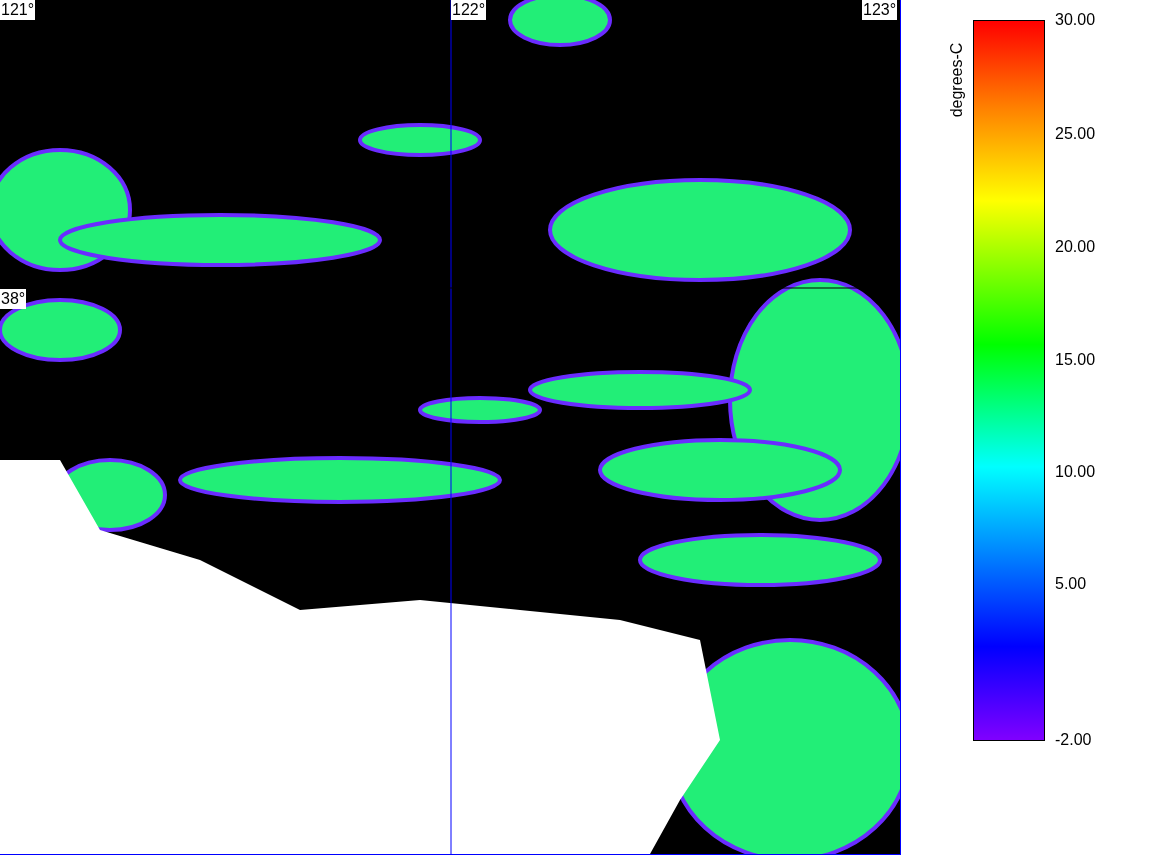 Image resolution: width=1166 pixels, height=855 pixels. I want to click on longitude-label: 123°, so click(880, 10).